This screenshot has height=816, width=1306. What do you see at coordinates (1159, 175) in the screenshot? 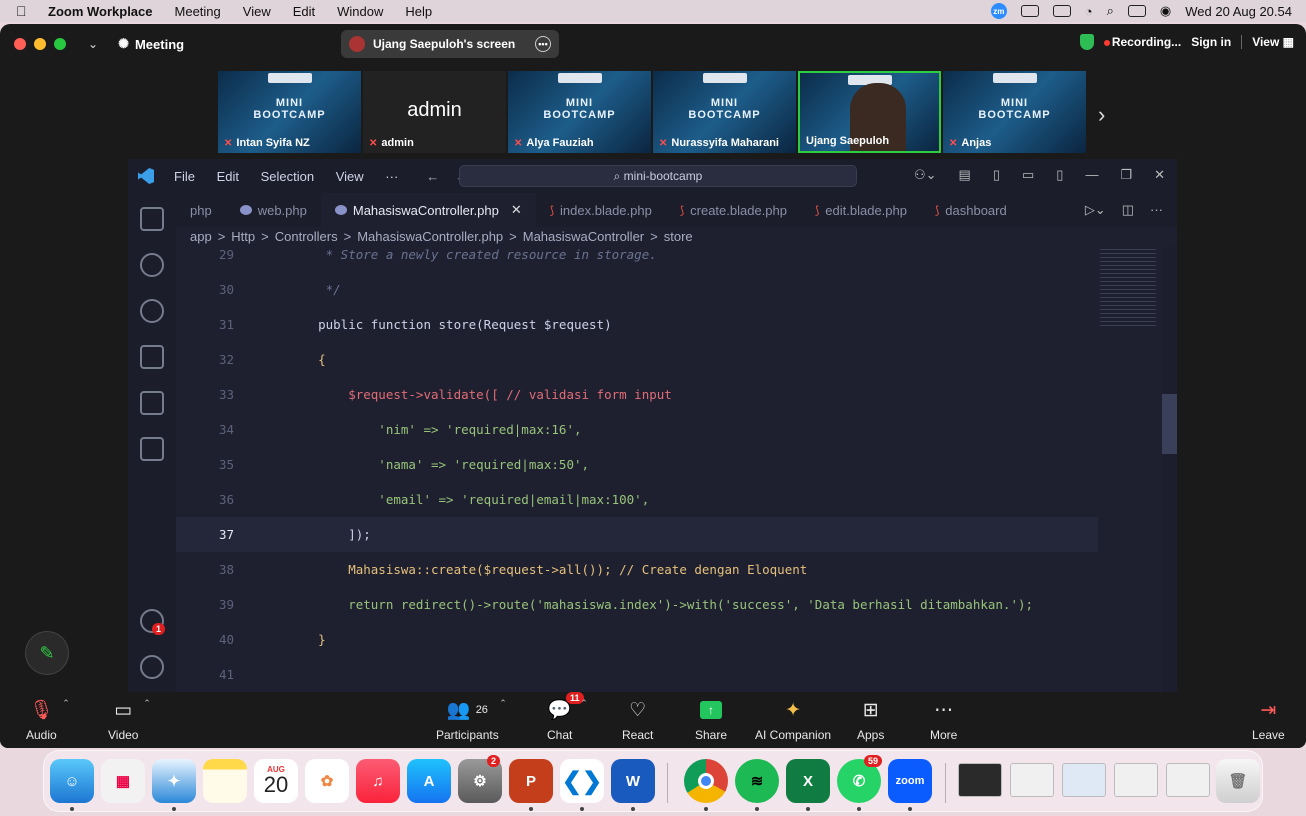
I see `close-icon: ✕` at bounding box center [1159, 175].